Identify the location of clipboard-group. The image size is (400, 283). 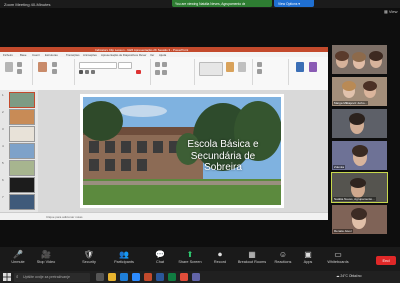
(17, 72).